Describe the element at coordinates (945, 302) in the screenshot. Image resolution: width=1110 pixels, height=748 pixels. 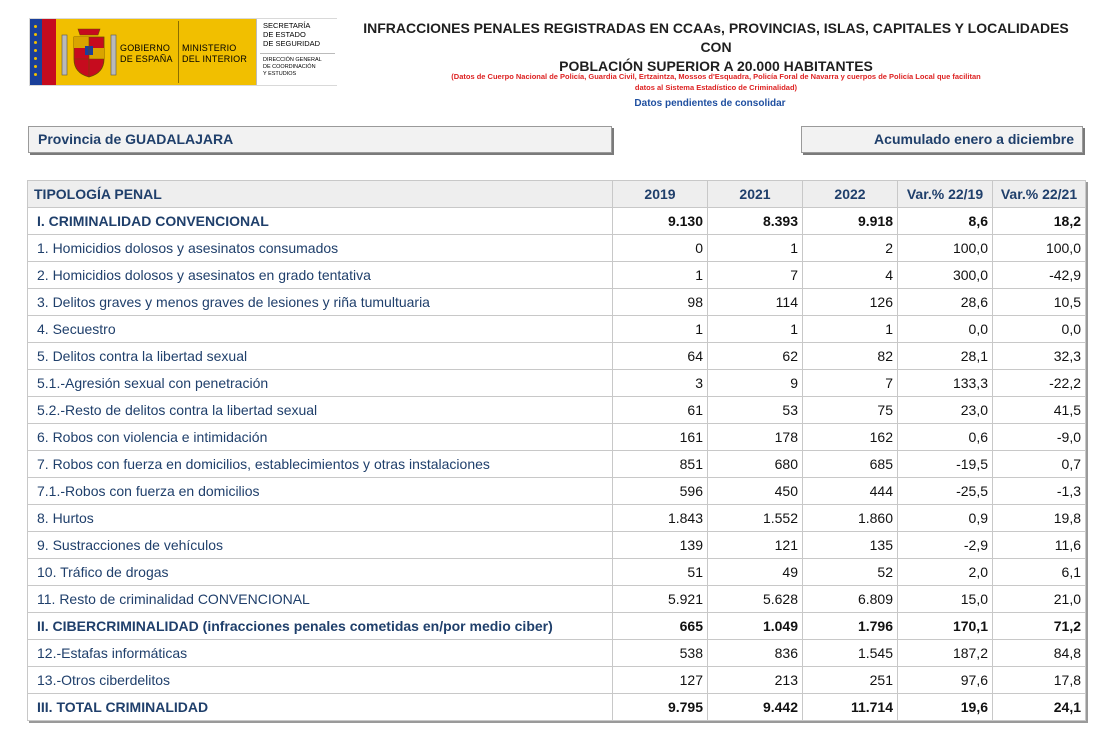
I see `row-value: 28,6` at that location.